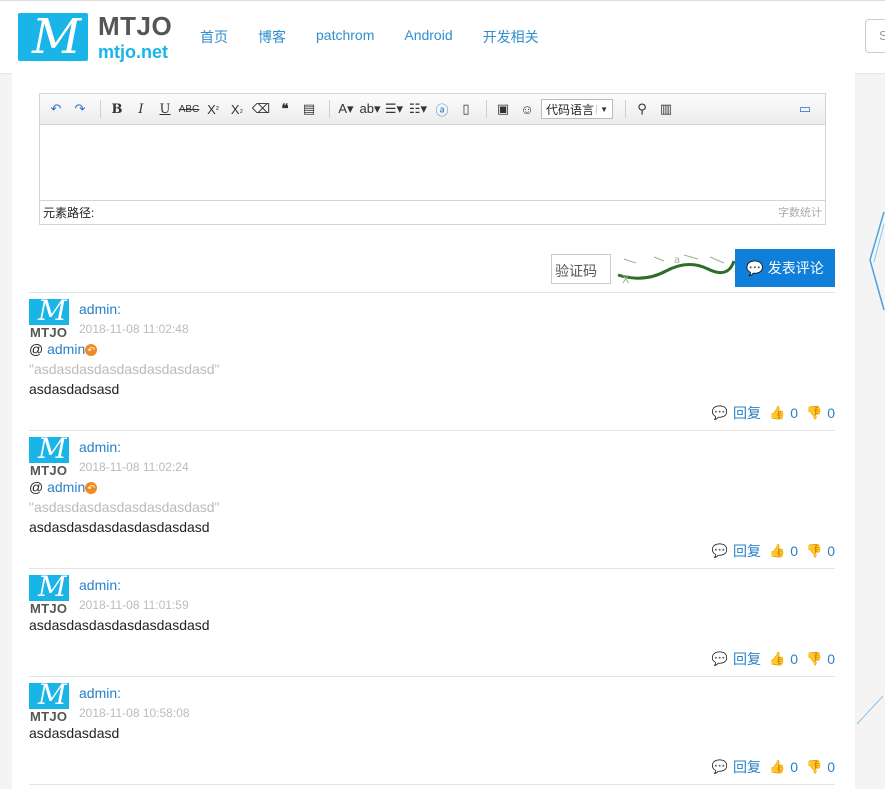  What do you see at coordinates (428, 37) in the screenshot?
I see `nav-android: Android` at bounding box center [428, 37].